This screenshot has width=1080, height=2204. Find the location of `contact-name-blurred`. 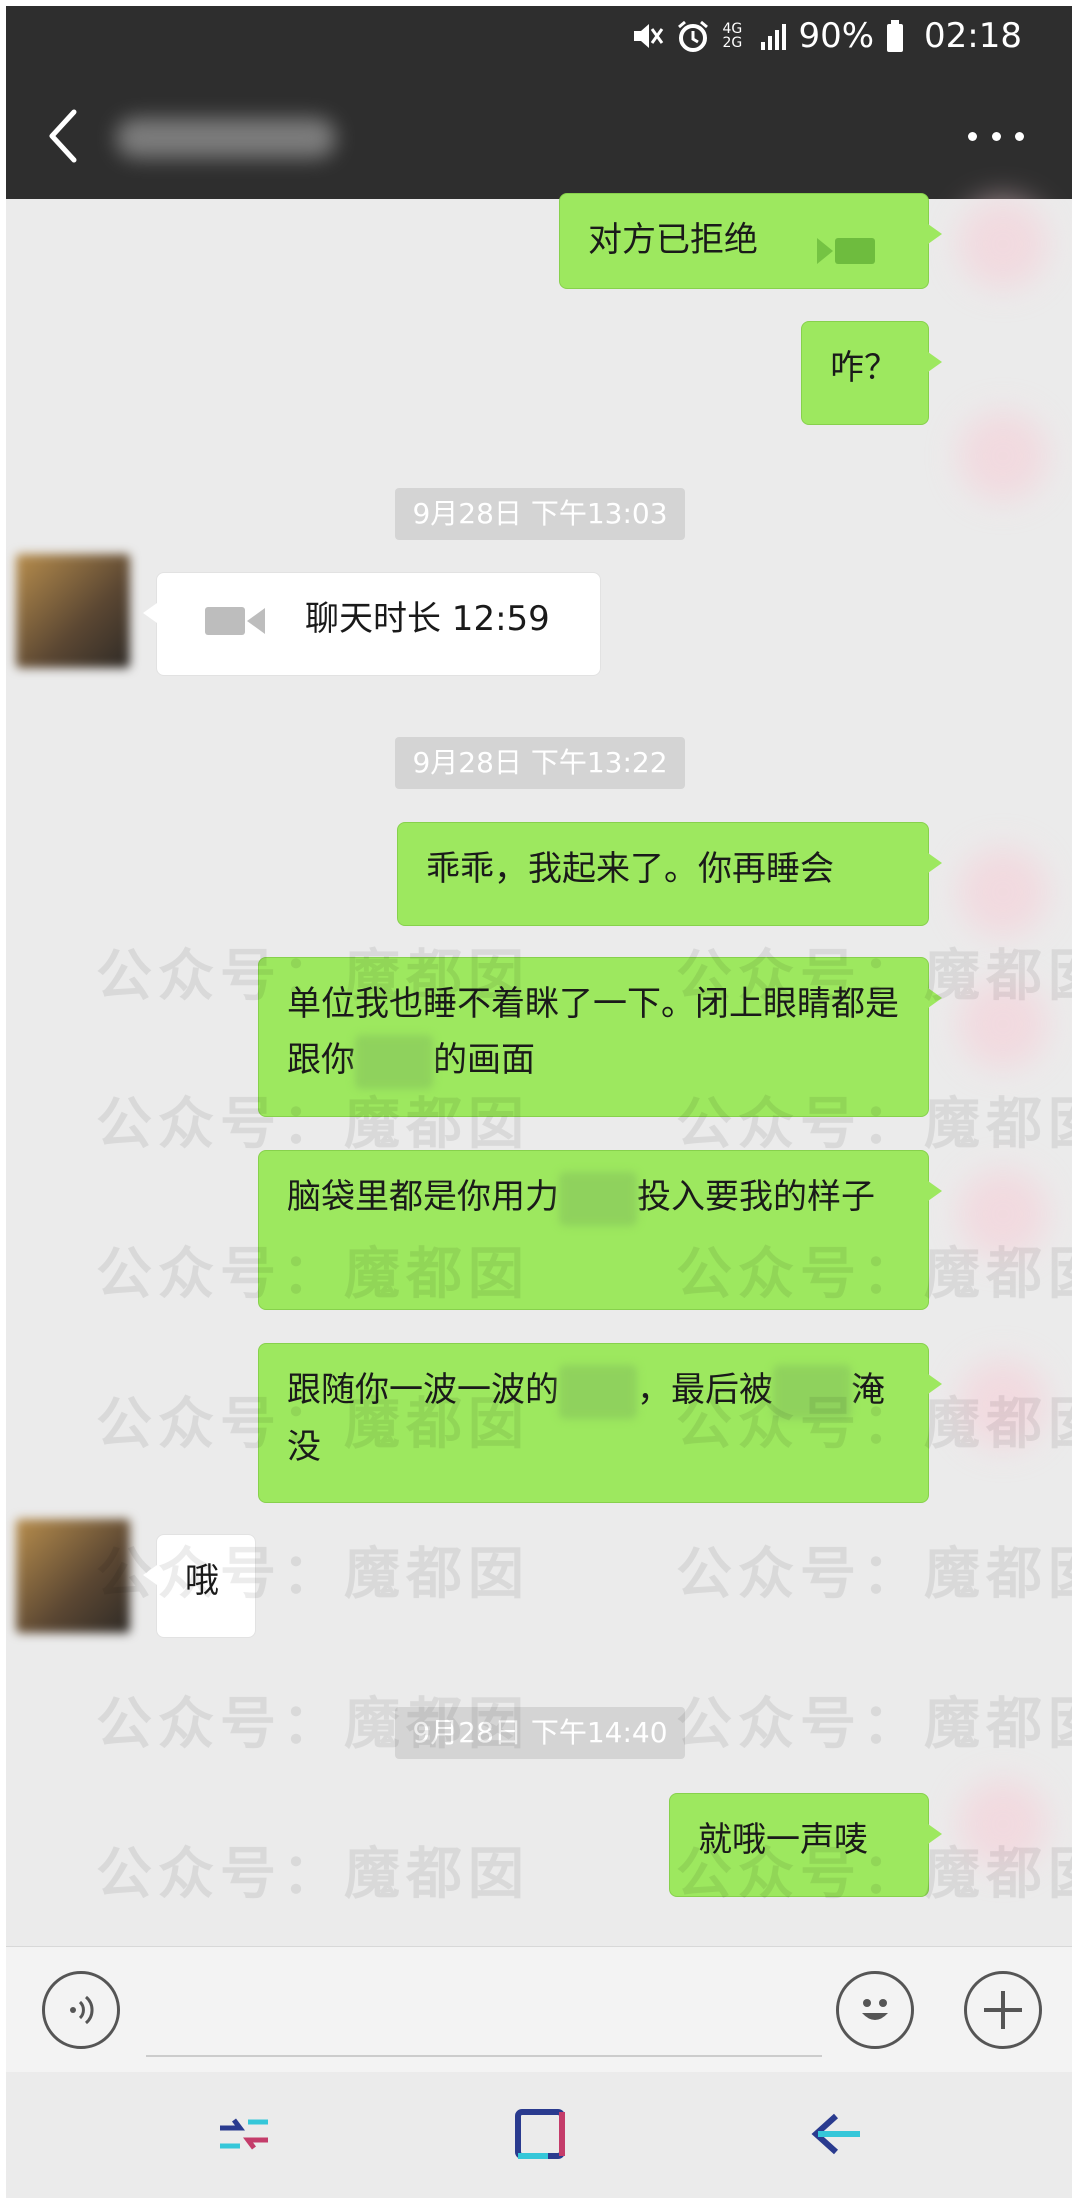

contact-name-blurred is located at coordinates (226, 138).